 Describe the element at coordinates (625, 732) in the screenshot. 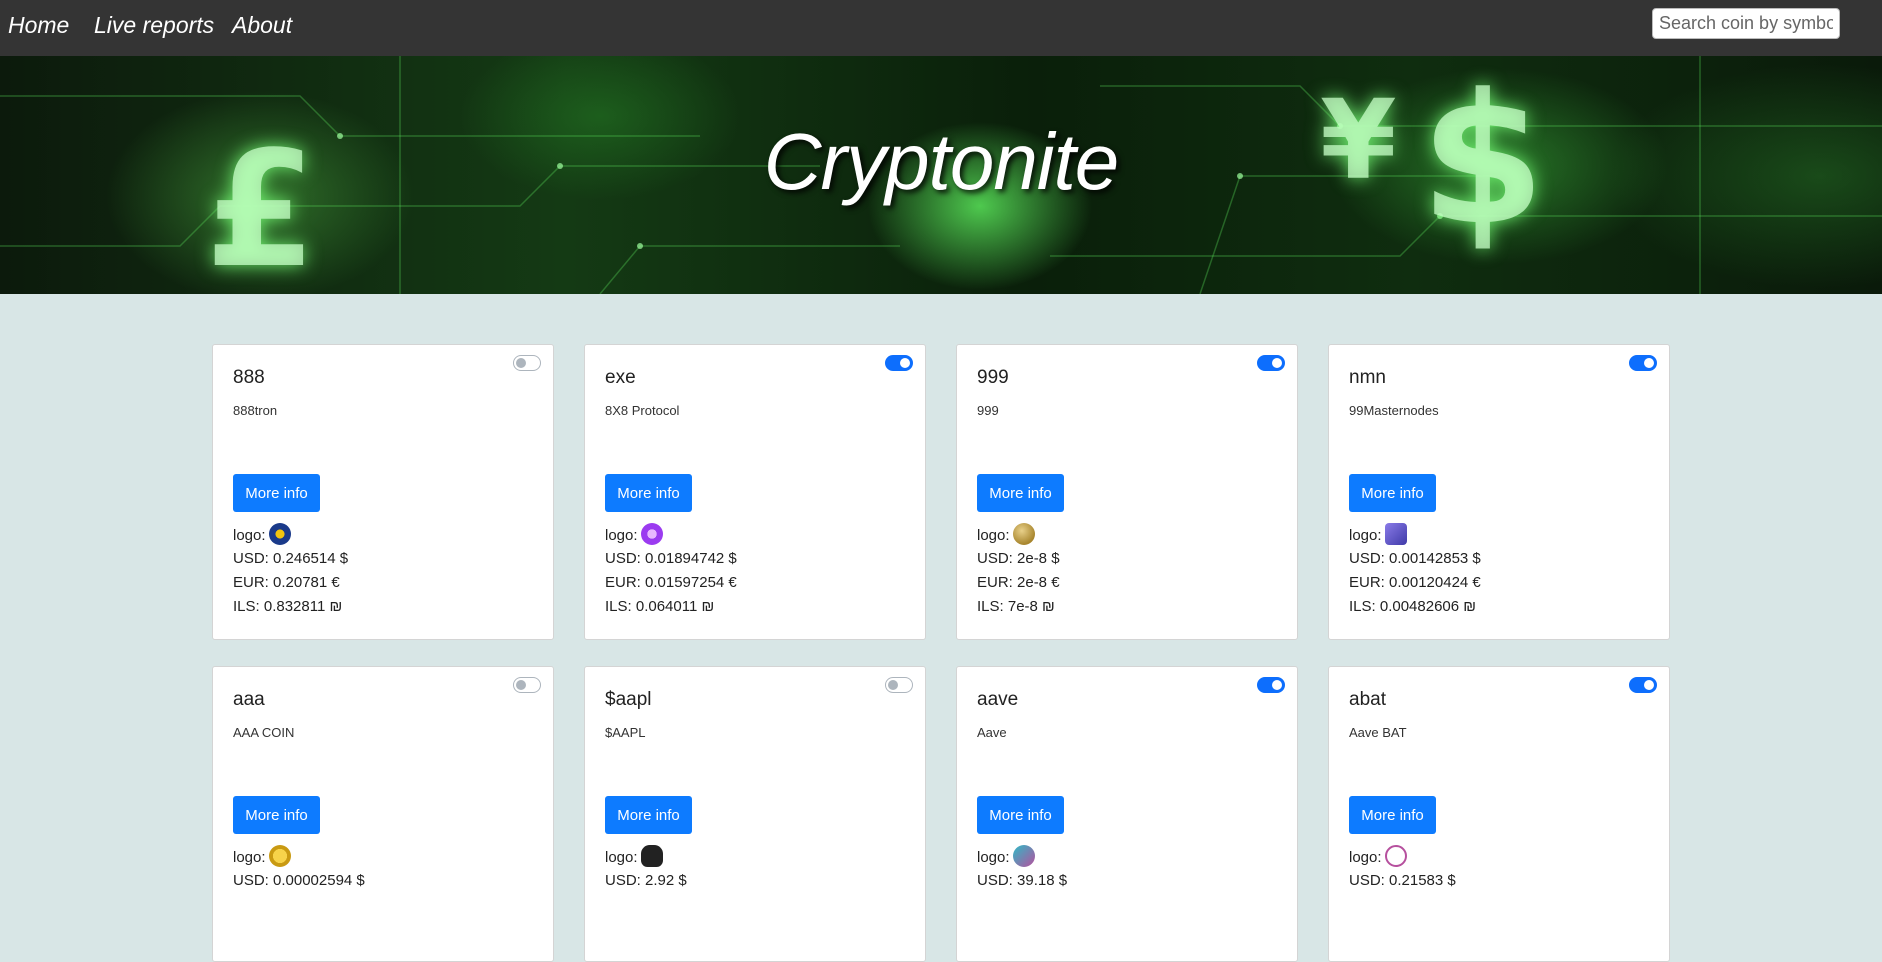

I see `coin-name: $AAPL` at that location.